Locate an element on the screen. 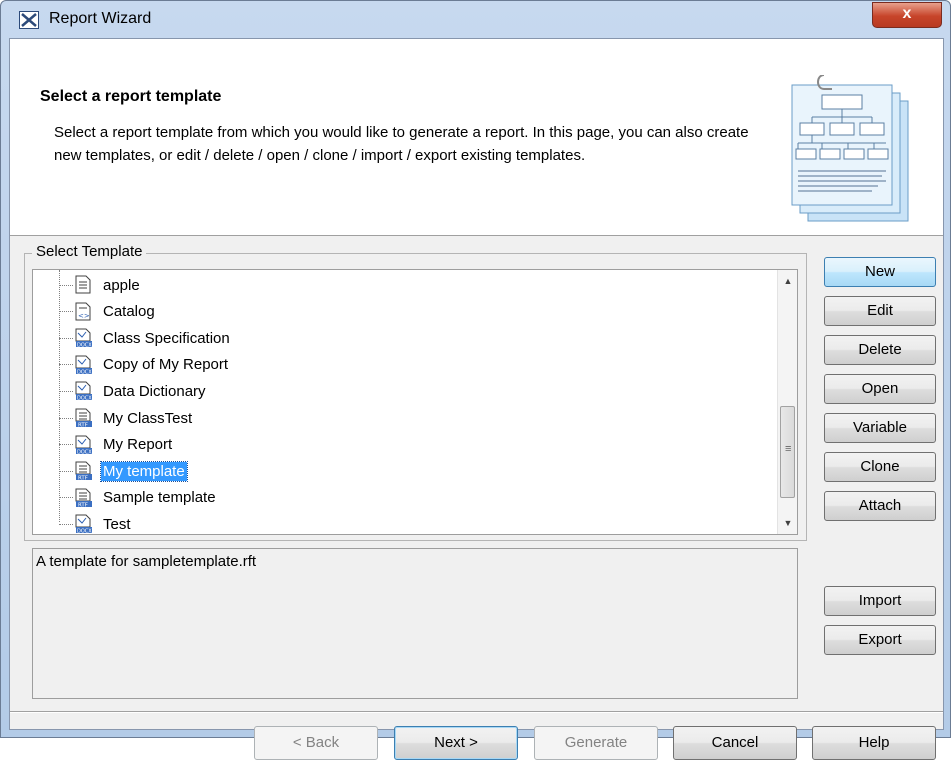  template-label: Copy of My Report is located at coordinates (166, 365).